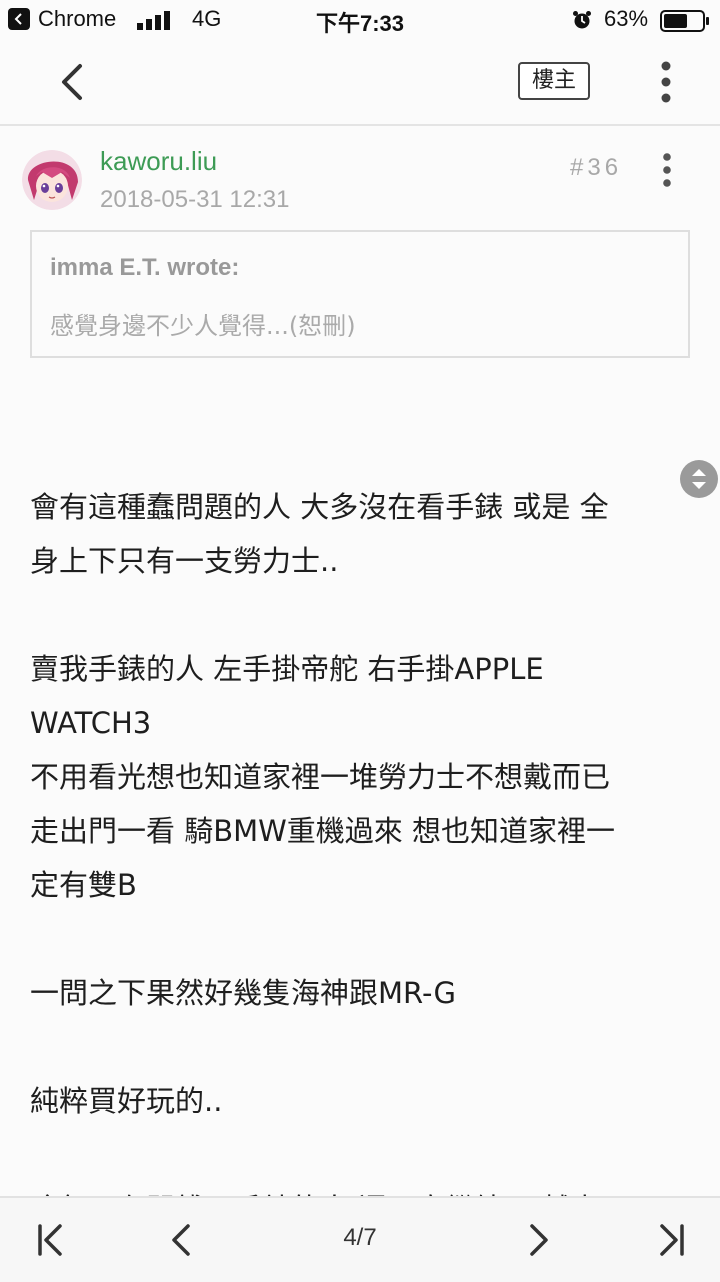 The height and width of the screenshot is (1282, 720). Describe the element at coordinates (52, 180) in the screenshot. I see `avatar` at that location.